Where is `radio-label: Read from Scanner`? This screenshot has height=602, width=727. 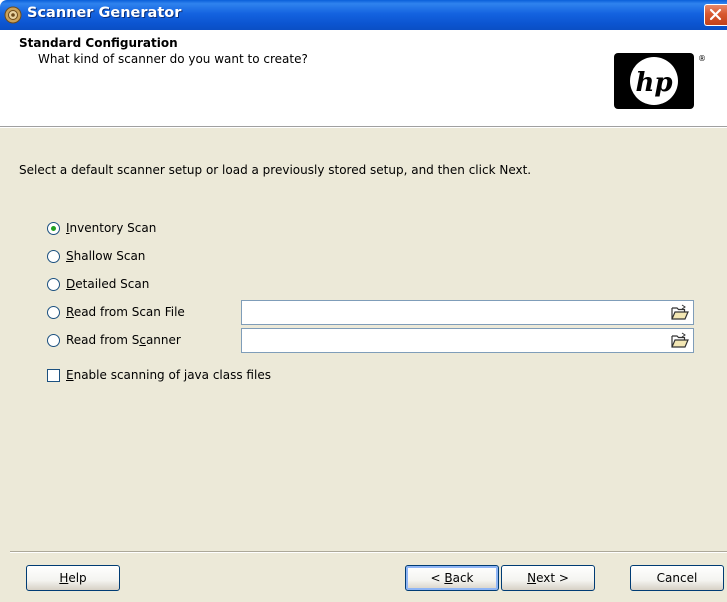 radio-label: Read from Scanner is located at coordinates (123, 340).